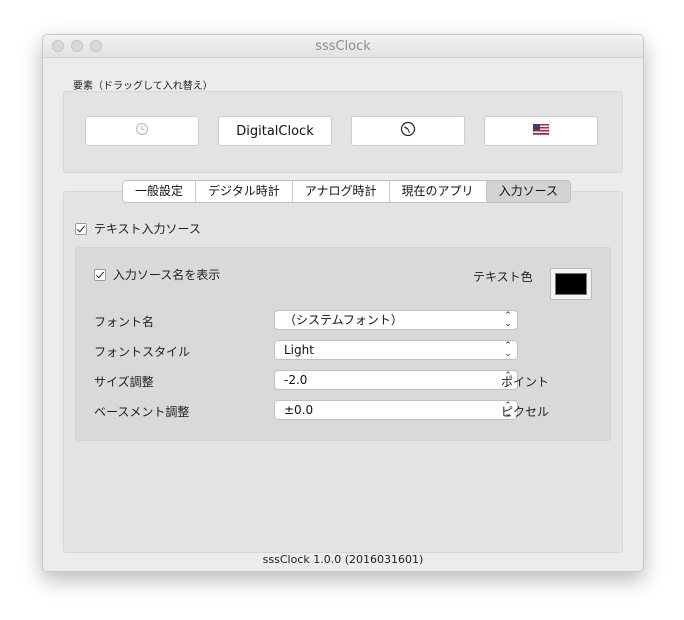  I want to click on text-color-well, so click(571, 284).